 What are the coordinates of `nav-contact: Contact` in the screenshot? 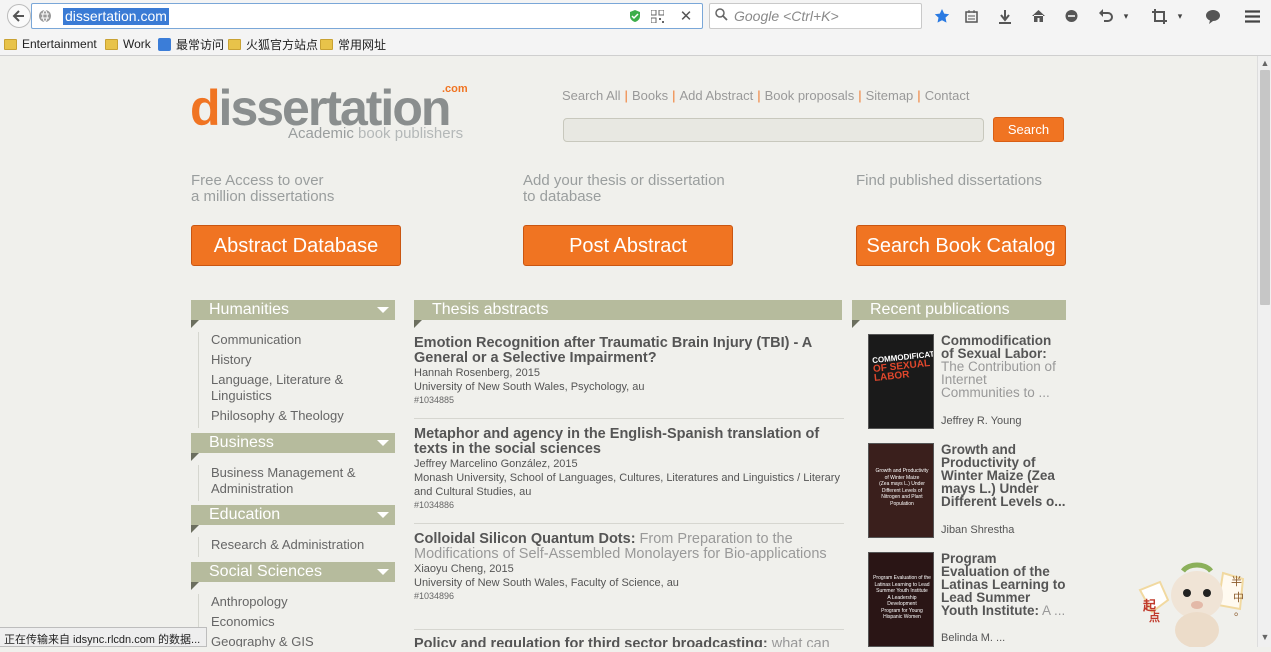 It's located at (947, 95).